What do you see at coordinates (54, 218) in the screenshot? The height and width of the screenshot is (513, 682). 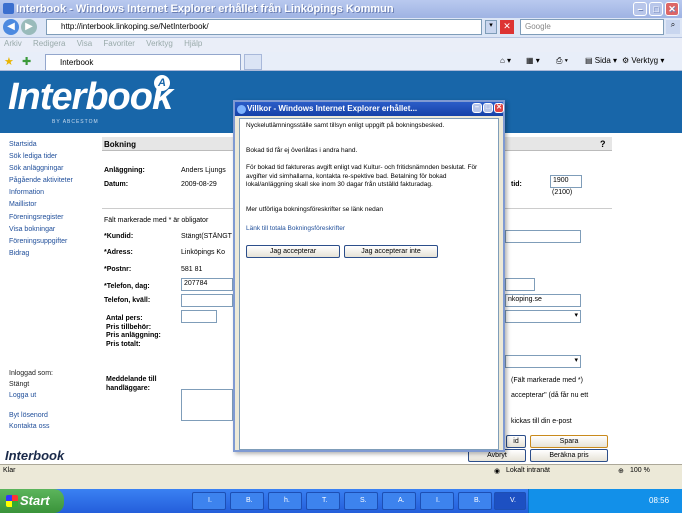 I see `sidebar-item-foreningsregister: Föreningsregister` at bounding box center [54, 218].